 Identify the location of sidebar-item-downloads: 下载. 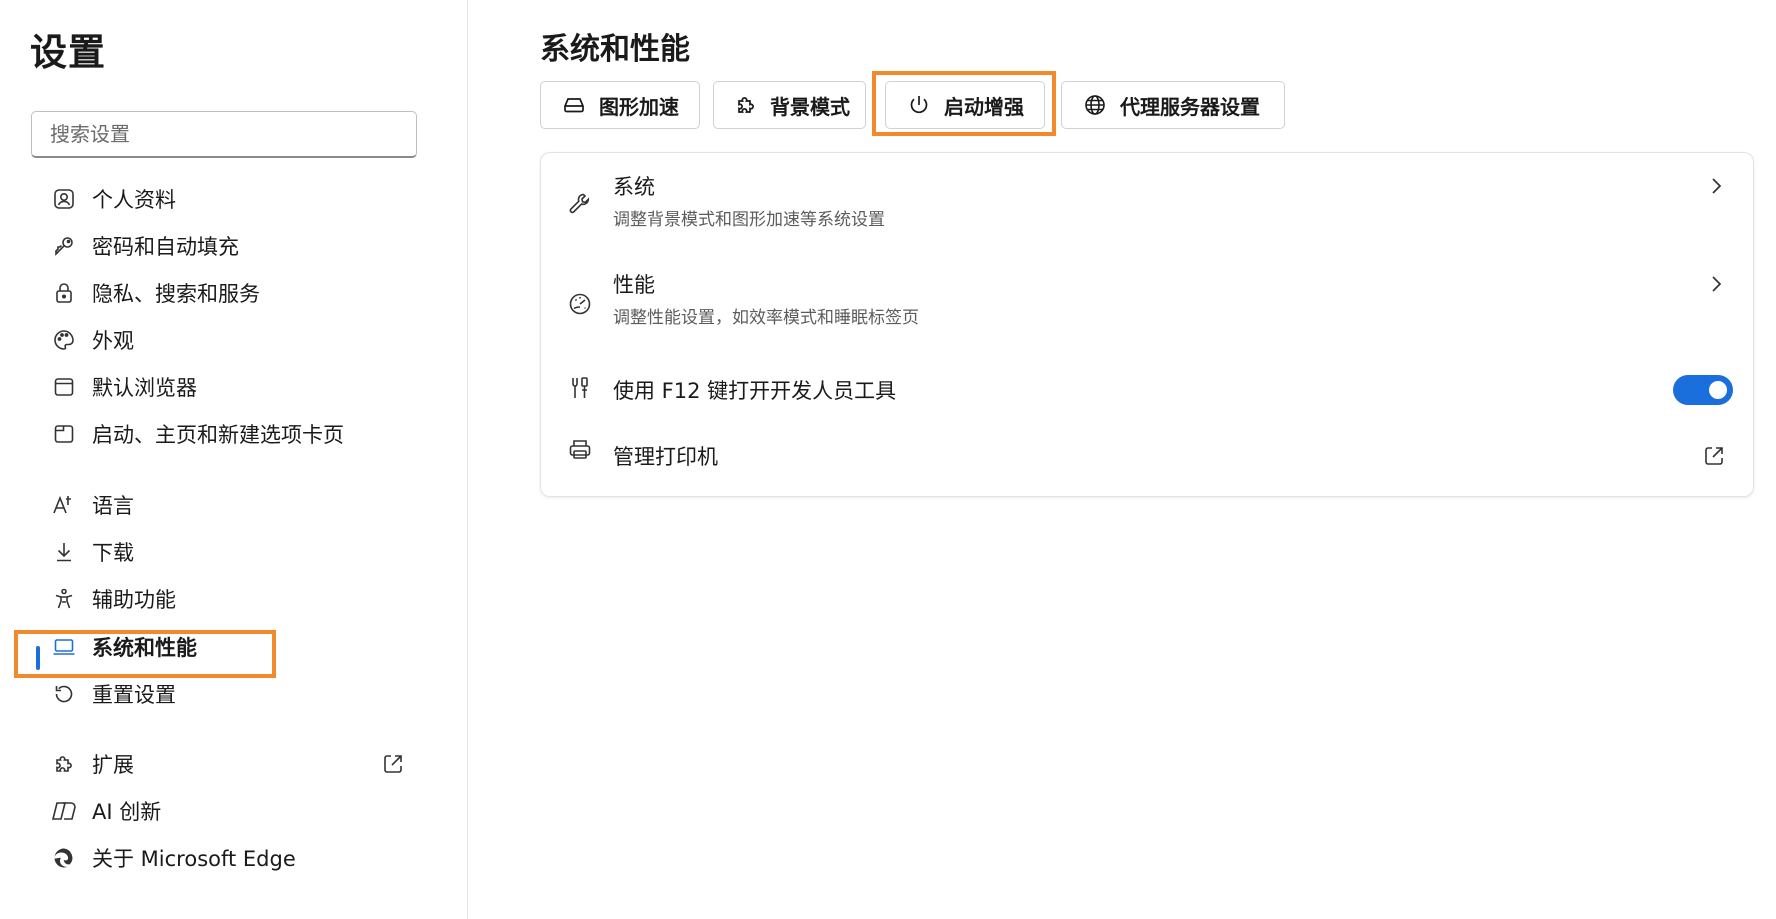
(230, 552).